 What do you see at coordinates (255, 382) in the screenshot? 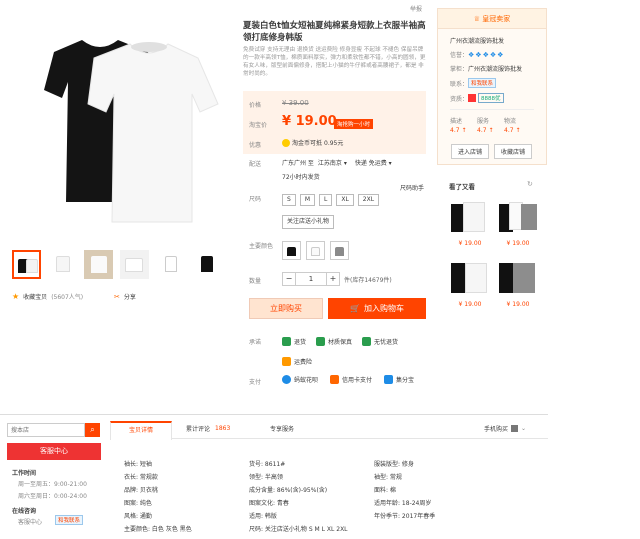
I see `payment-label: 支付` at bounding box center [255, 382].